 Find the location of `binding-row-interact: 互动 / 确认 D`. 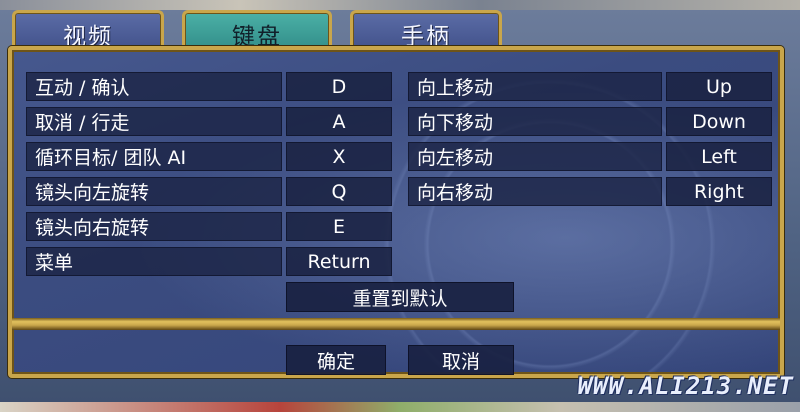

binding-row-interact: 互动 / 确认 D is located at coordinates (209, 86).